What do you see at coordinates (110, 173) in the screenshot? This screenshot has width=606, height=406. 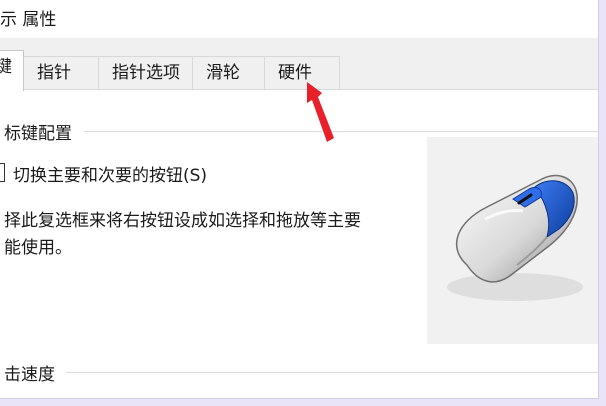 I see `swap-buttons-label: 切换主要和次要的按钮(S)` at bounding box center [110, 173].